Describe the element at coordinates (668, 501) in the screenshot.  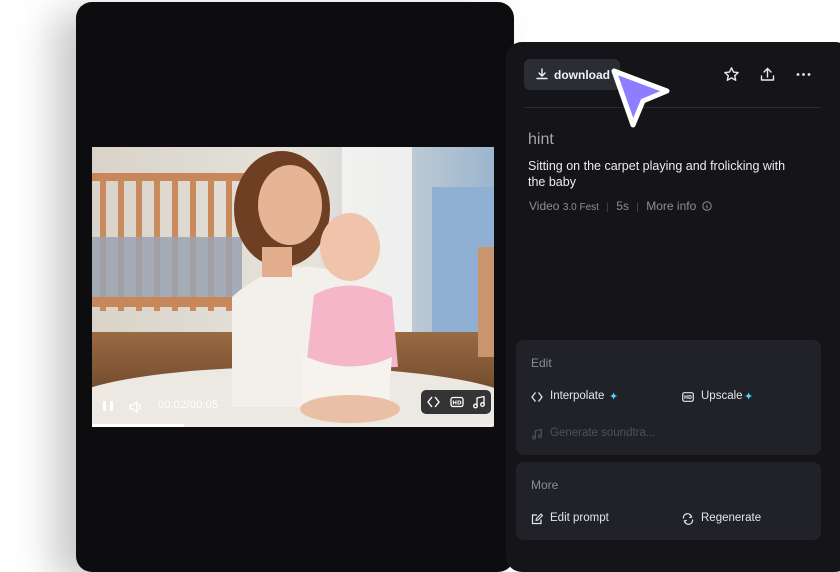
I see `more-card: More Edit prompt Regenerate` at that location.